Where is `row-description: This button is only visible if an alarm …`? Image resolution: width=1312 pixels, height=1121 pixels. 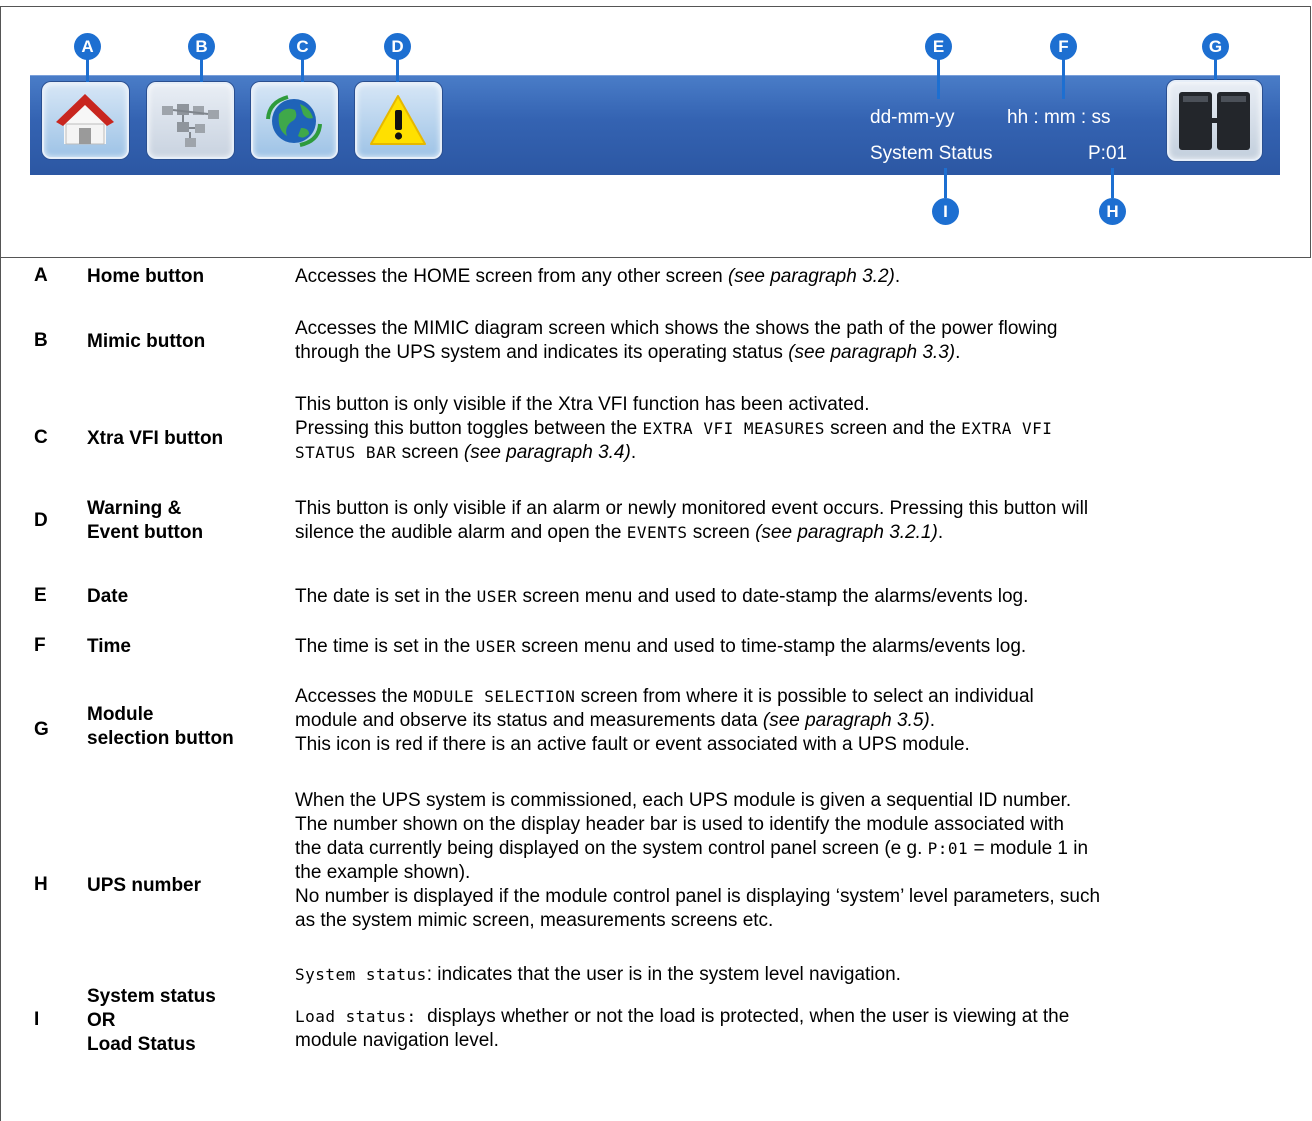
row-description: This button is only visible if an alarm … is located at coordinates (800, 521).